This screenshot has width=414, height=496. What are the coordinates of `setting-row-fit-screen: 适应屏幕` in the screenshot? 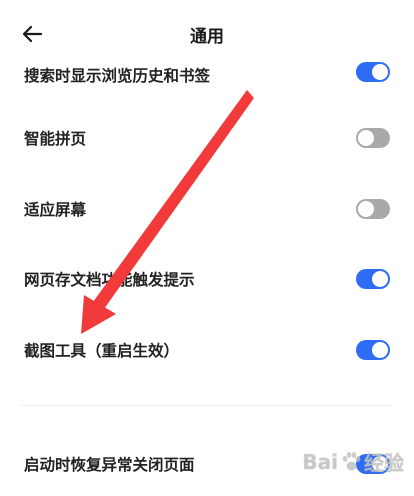 It's located at (207, 209).